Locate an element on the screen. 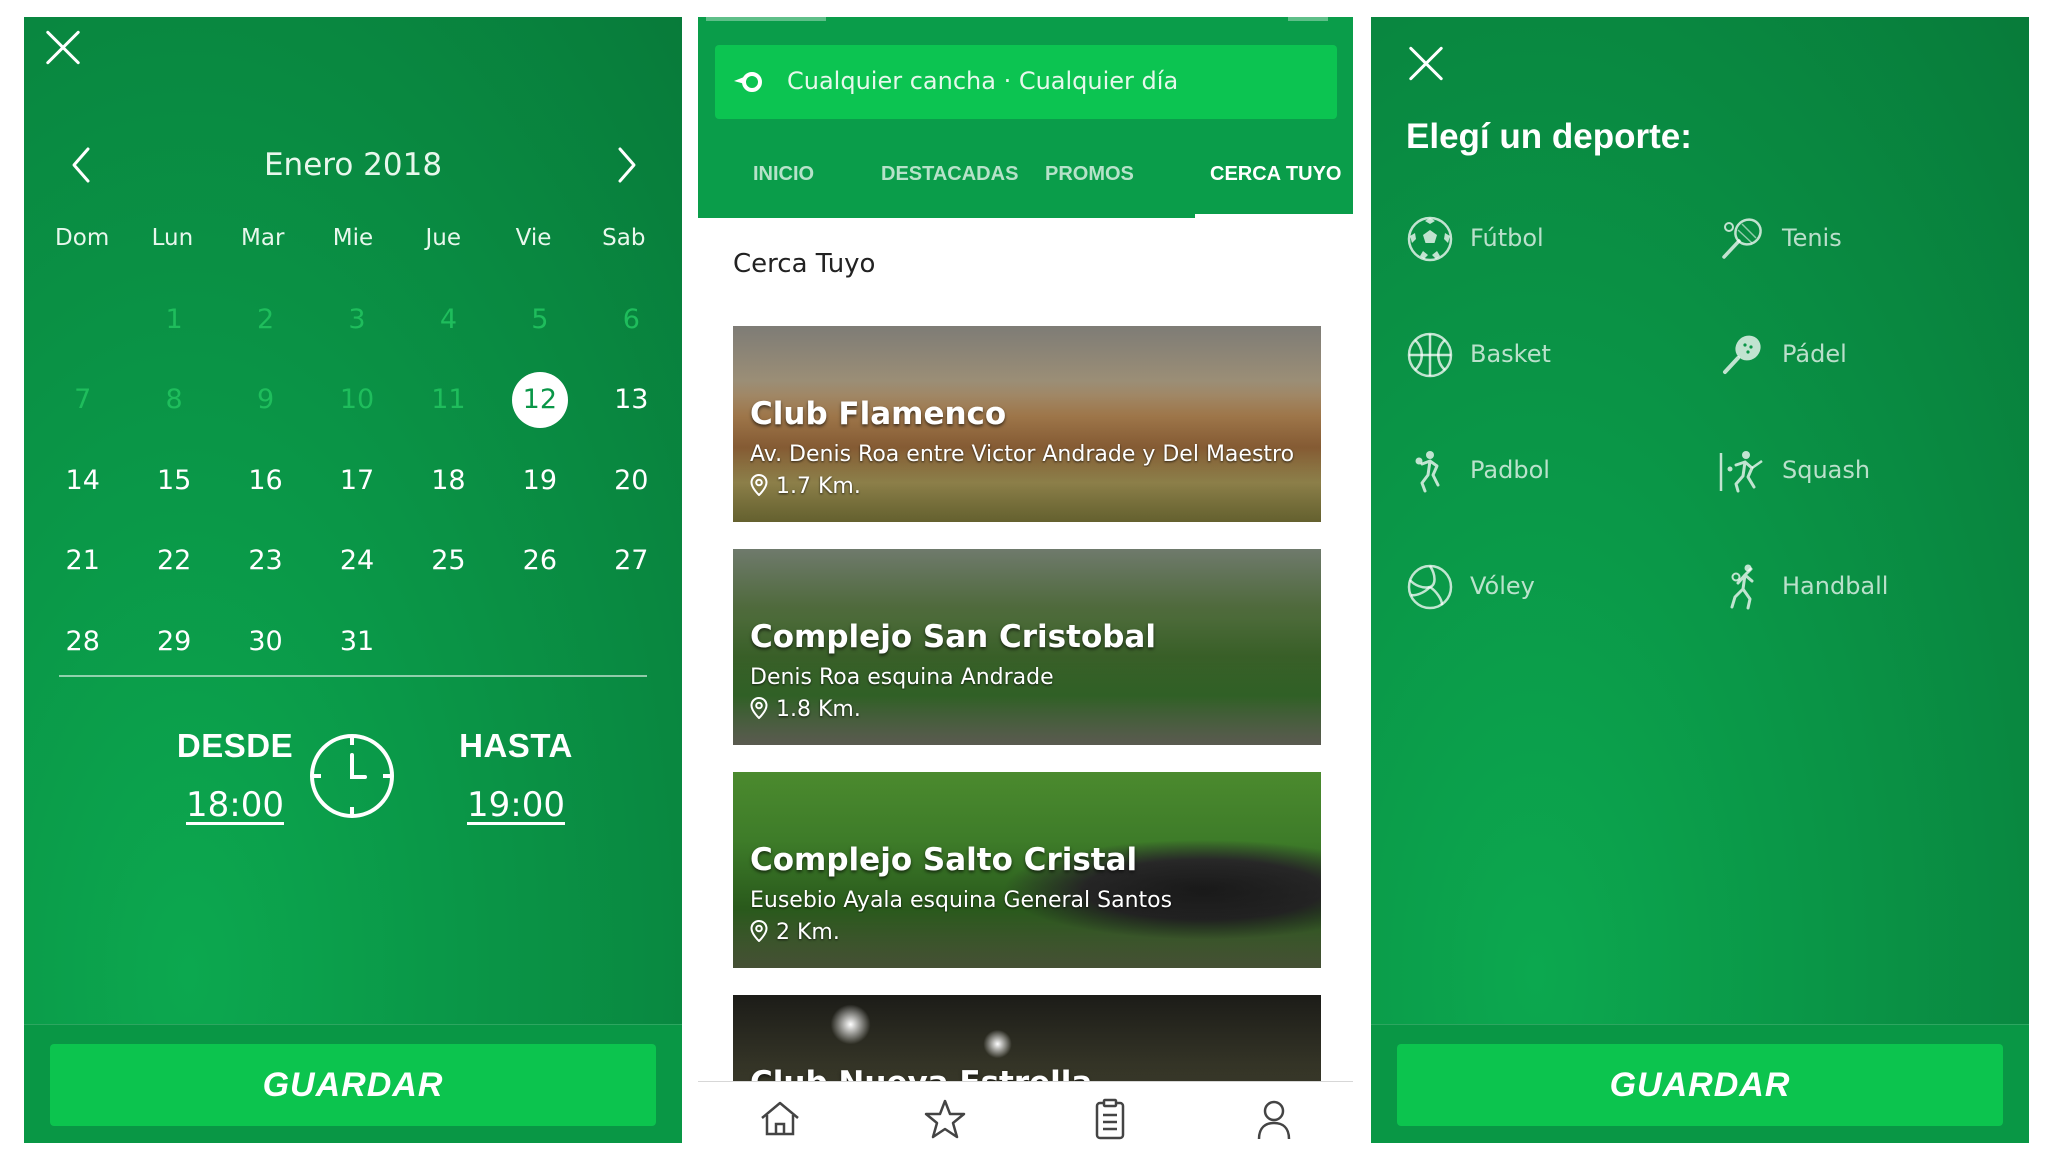 The width and height of the screenshot is (2048, 1152). calendar-empty-cell is located at coordinates (82, 319).